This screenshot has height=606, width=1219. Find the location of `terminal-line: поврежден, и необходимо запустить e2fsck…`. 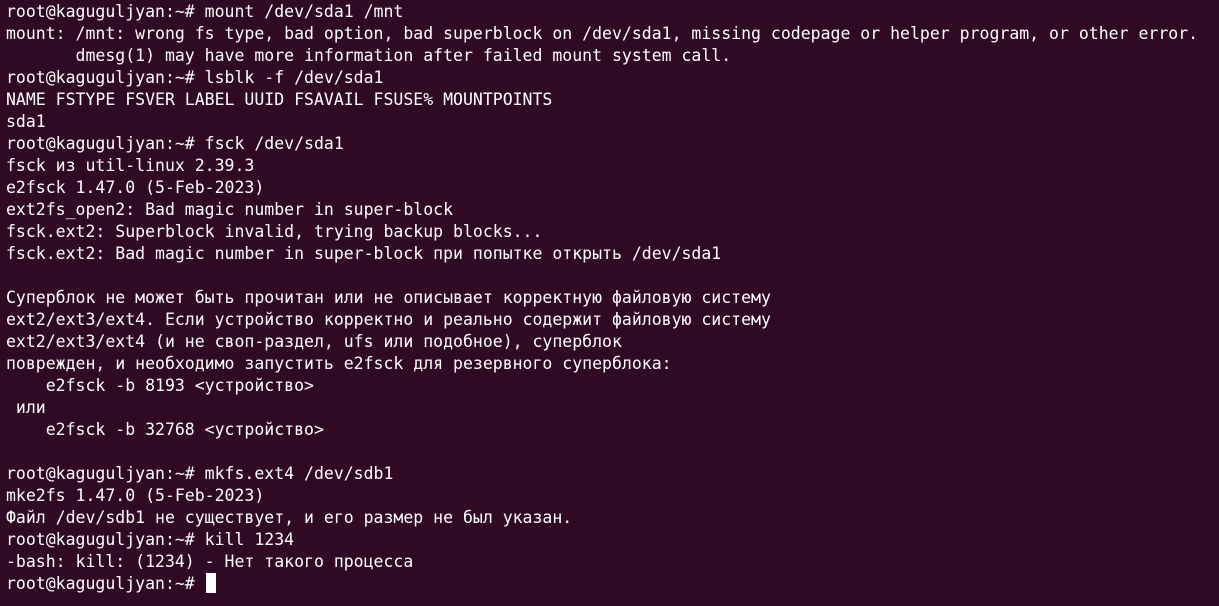

terminal-line: поврежден, и необходимо запустить e2fsck… is located at coordinates (339, 363).